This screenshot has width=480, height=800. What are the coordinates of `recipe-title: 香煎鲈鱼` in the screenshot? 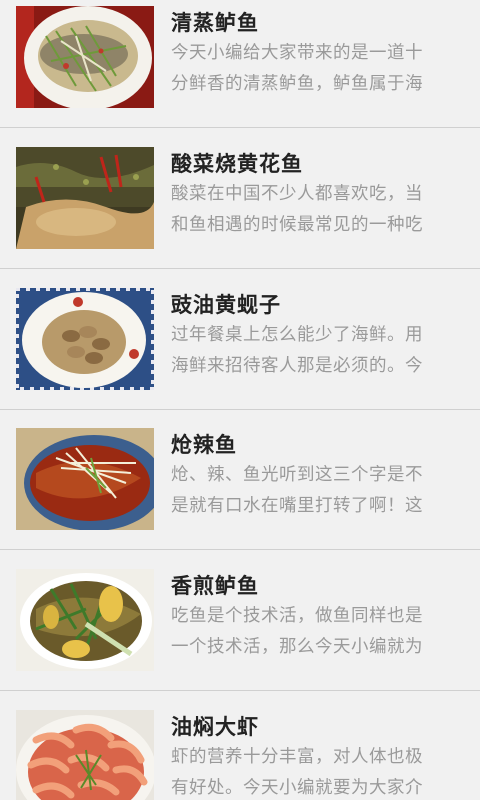 It's located at (215, 586).